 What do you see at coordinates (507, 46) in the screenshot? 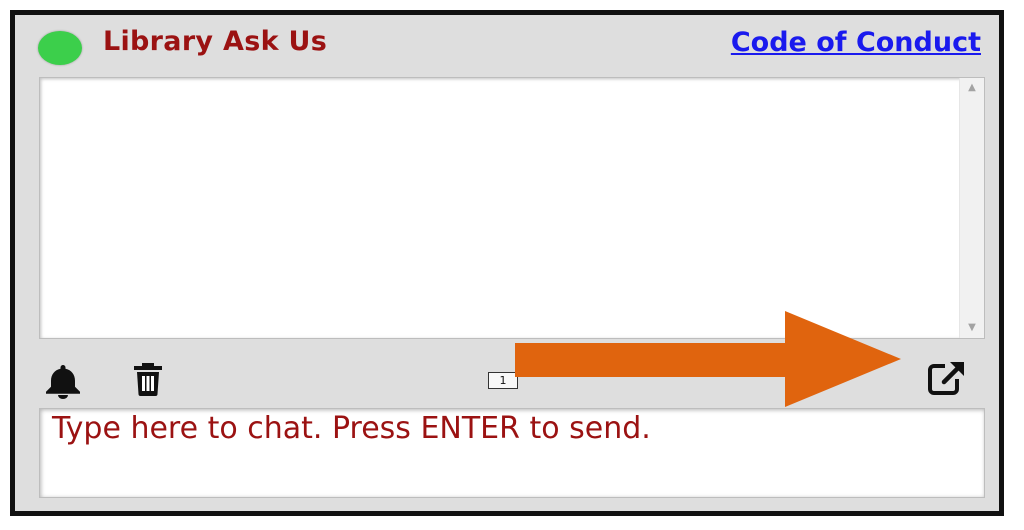
I see `chat-header: Library Ask Us Code of Conduct` at bounding box center [507, 46].